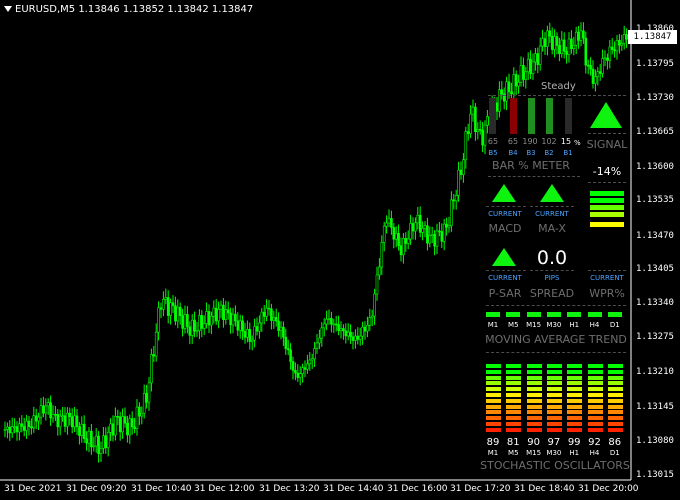  Describe the element at coordinates (353, 489) in the screenshot. I see `time-tick-label: 31 Dec 14:40` at that location.